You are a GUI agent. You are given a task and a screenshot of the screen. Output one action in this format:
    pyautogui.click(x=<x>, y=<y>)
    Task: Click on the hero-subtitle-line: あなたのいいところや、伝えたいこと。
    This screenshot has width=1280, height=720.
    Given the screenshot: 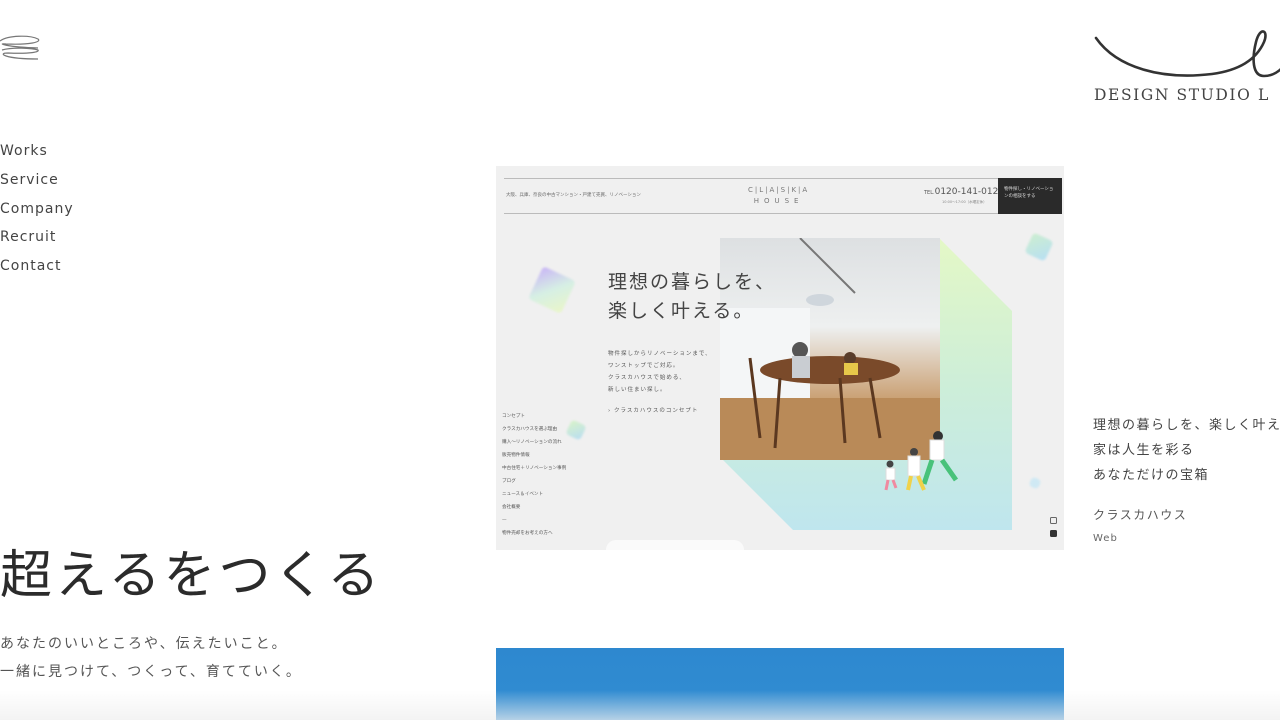 What is the action you would take?
    pyautogui.click(x=144, y=644)
    